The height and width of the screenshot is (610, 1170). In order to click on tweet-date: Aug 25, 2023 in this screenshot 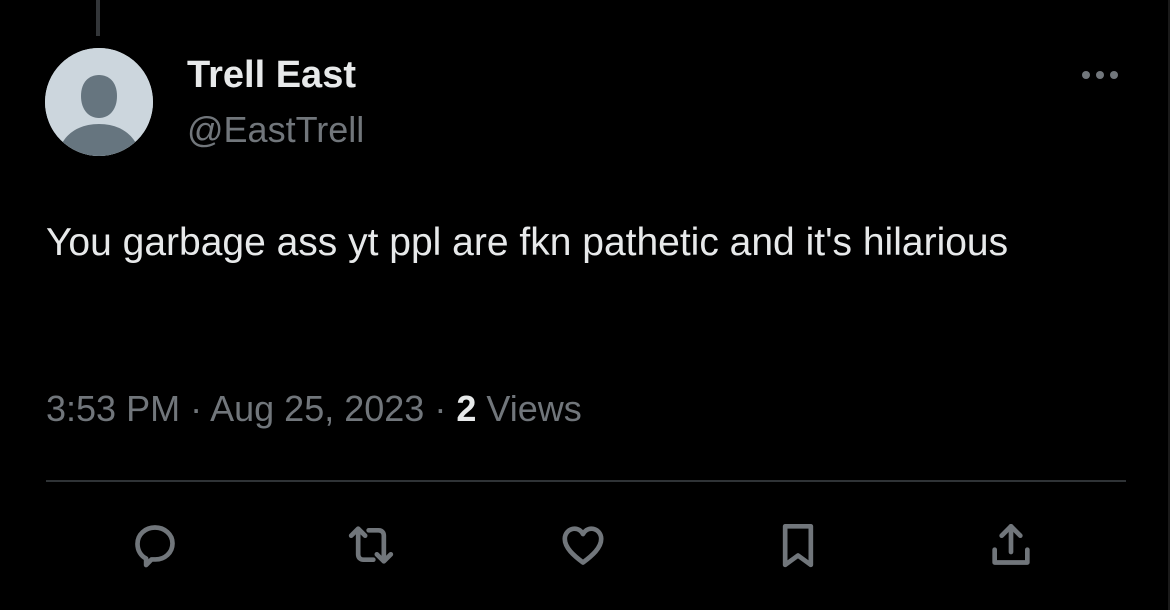, I will do `click(317, 408)`.